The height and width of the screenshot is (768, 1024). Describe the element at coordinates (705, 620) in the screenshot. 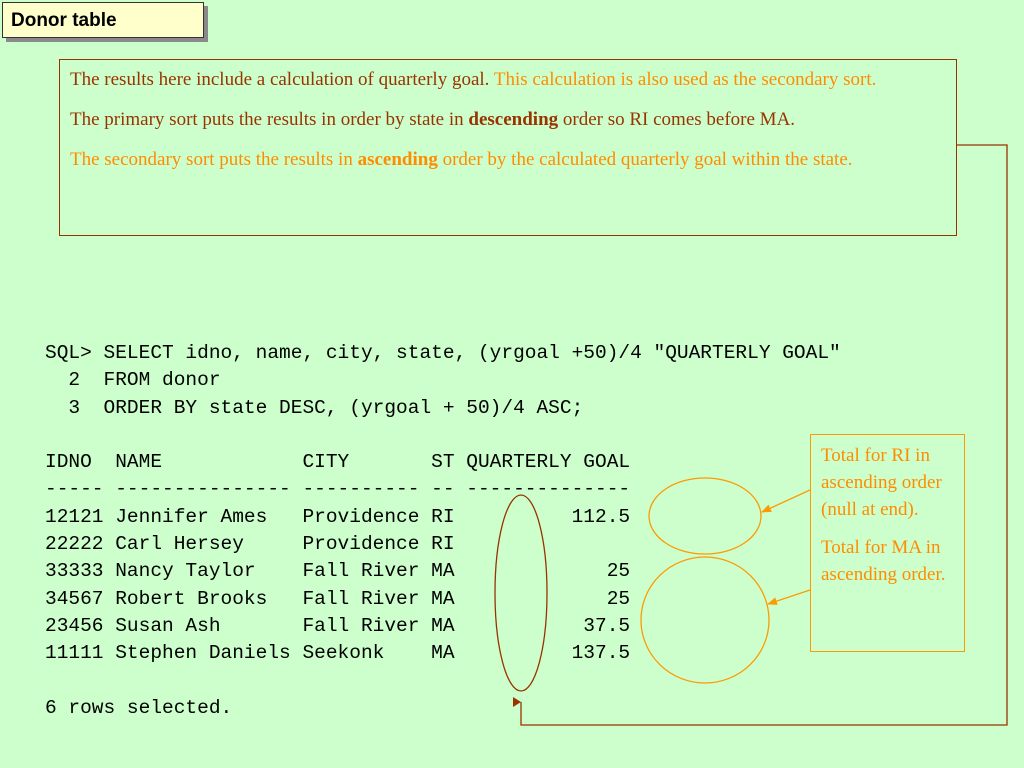

I see `ma-total-highlight` at that location.